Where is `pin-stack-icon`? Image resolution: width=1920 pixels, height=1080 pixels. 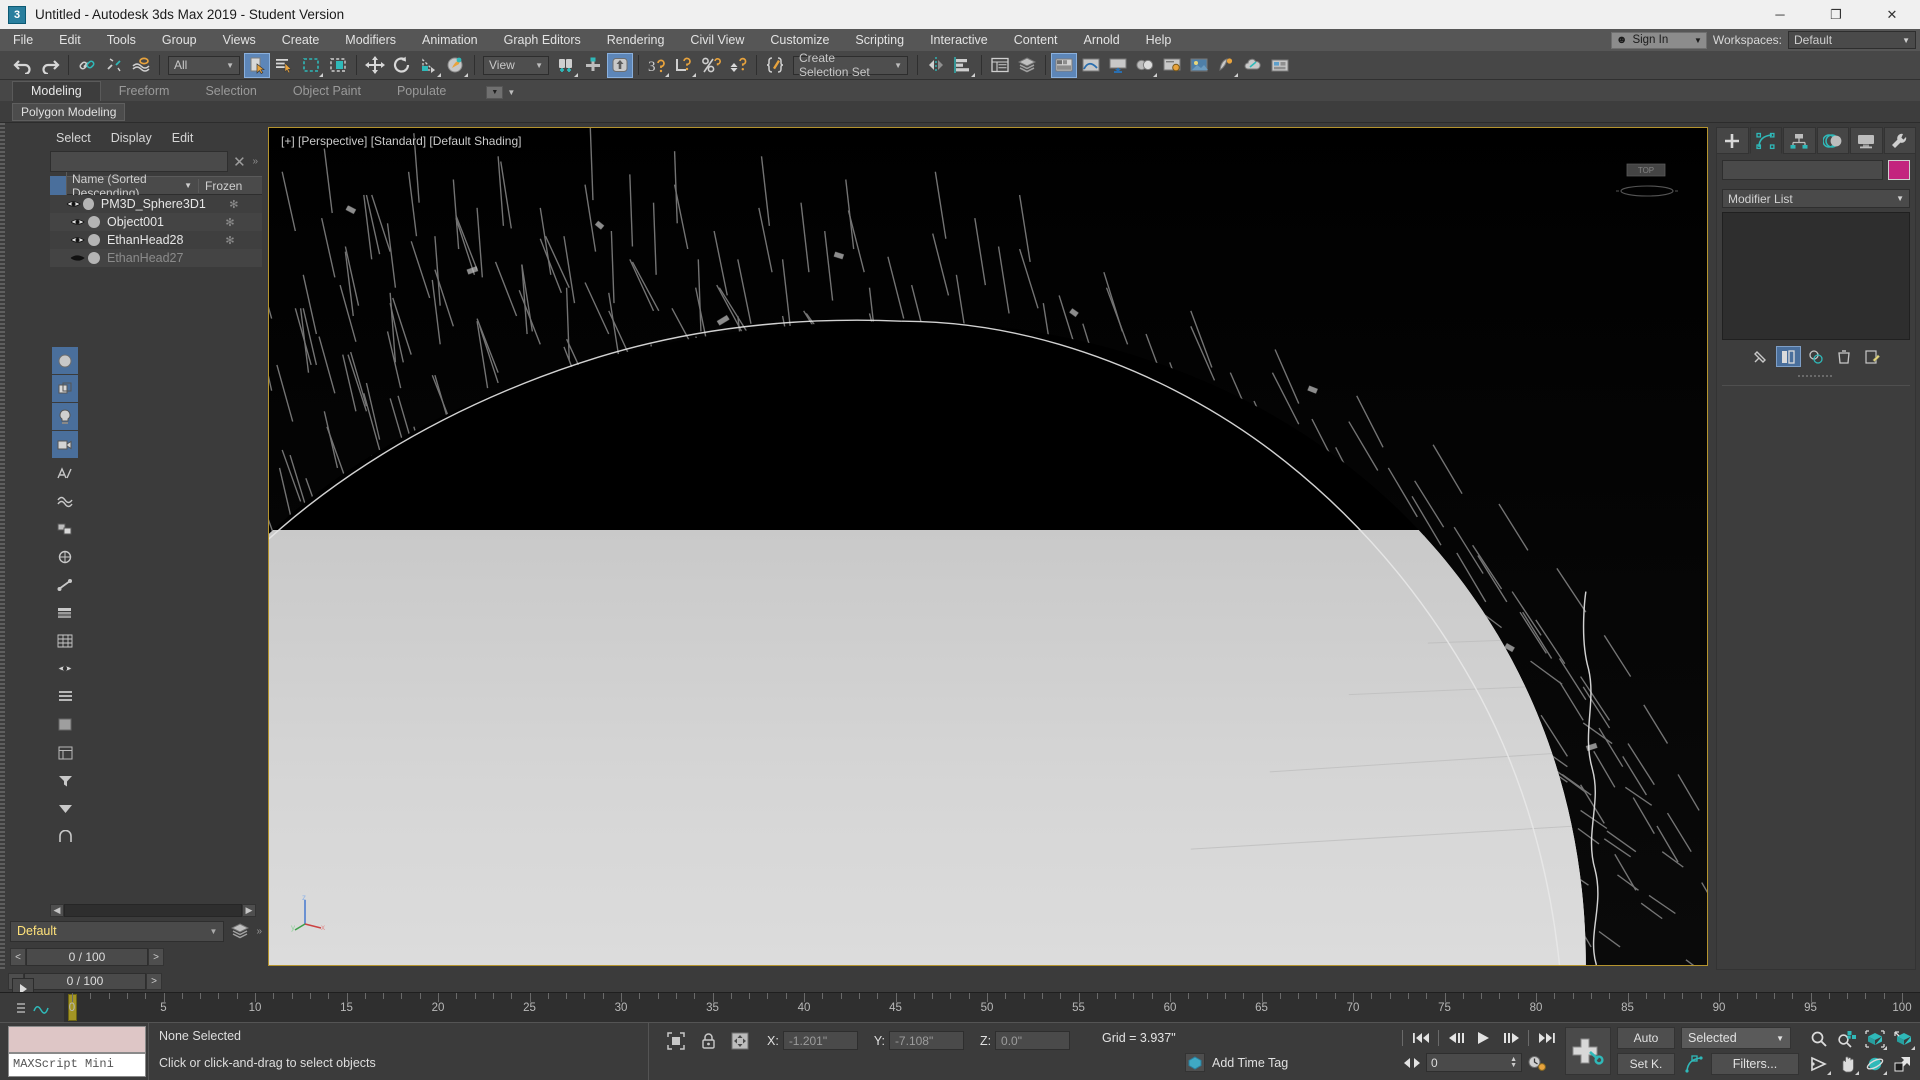
pin-stack-icon is located at coordinates (1760, 356).